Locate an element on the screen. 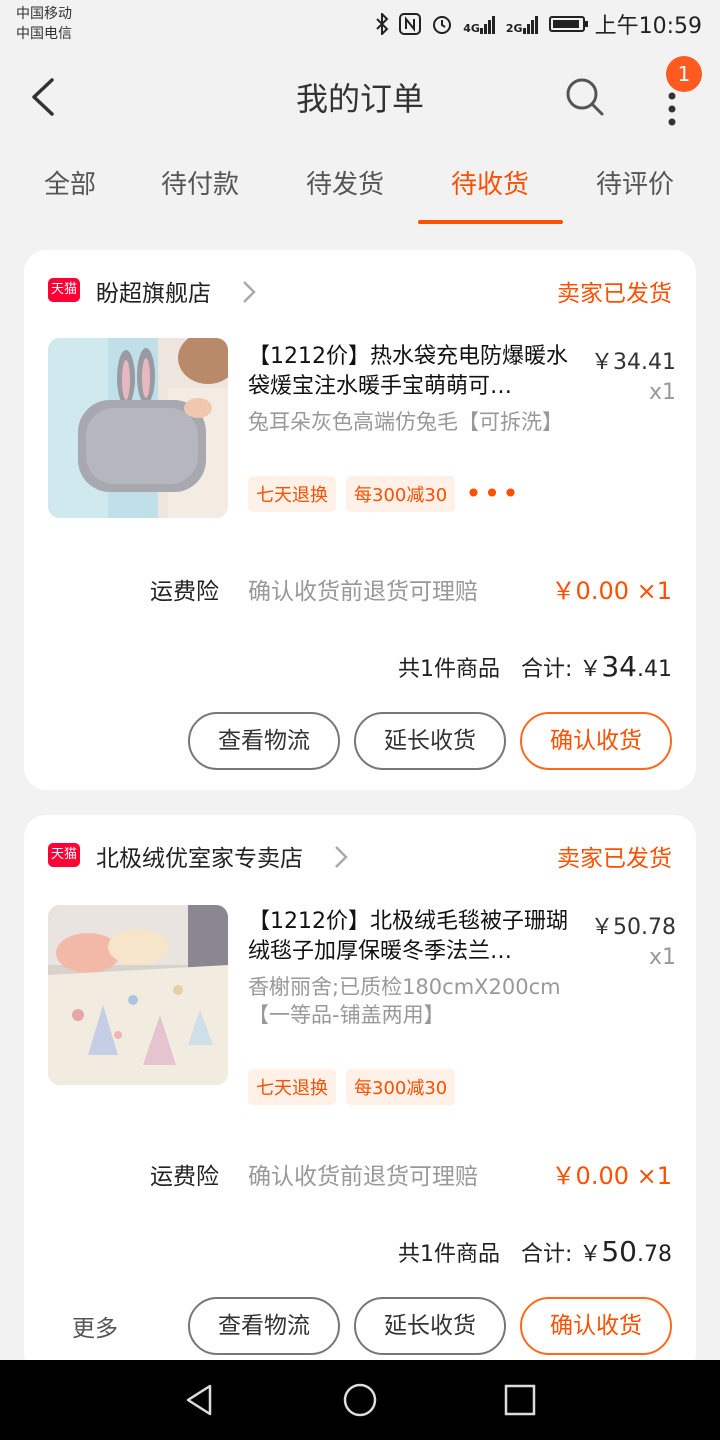 This screenshot has height=1440, width=720. total-int: 50 is located at coordinates (619, 1251).